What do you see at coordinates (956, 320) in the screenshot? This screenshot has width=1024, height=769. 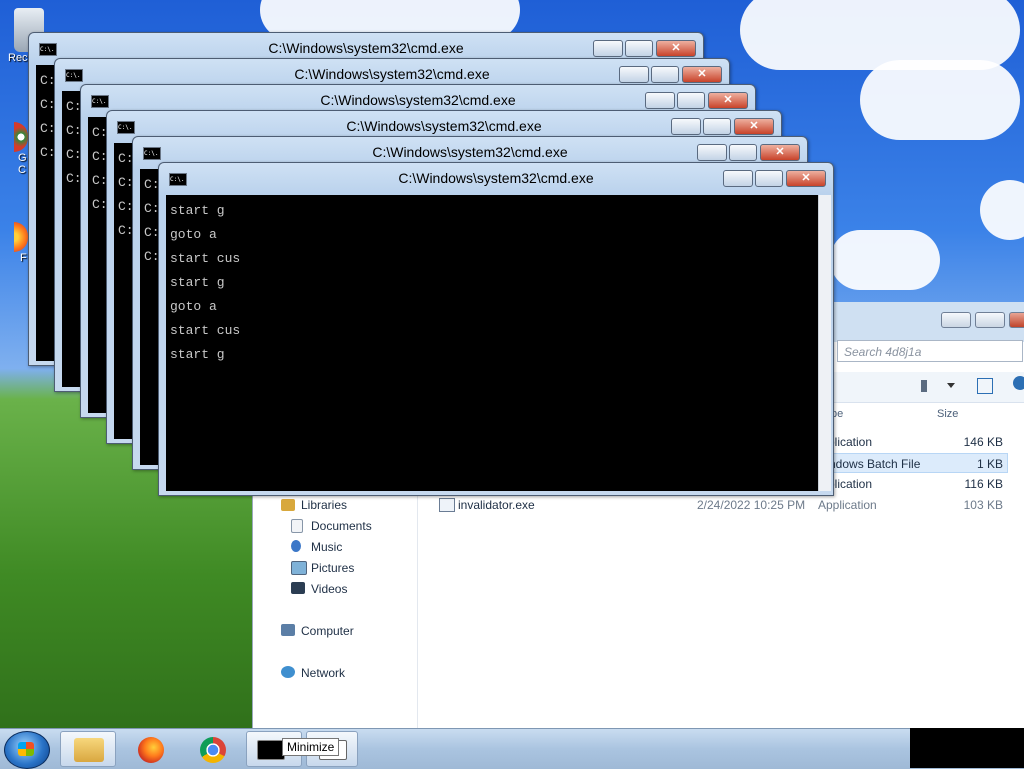 I see `explorer-minimize-button` at bounding box center [956, 320].